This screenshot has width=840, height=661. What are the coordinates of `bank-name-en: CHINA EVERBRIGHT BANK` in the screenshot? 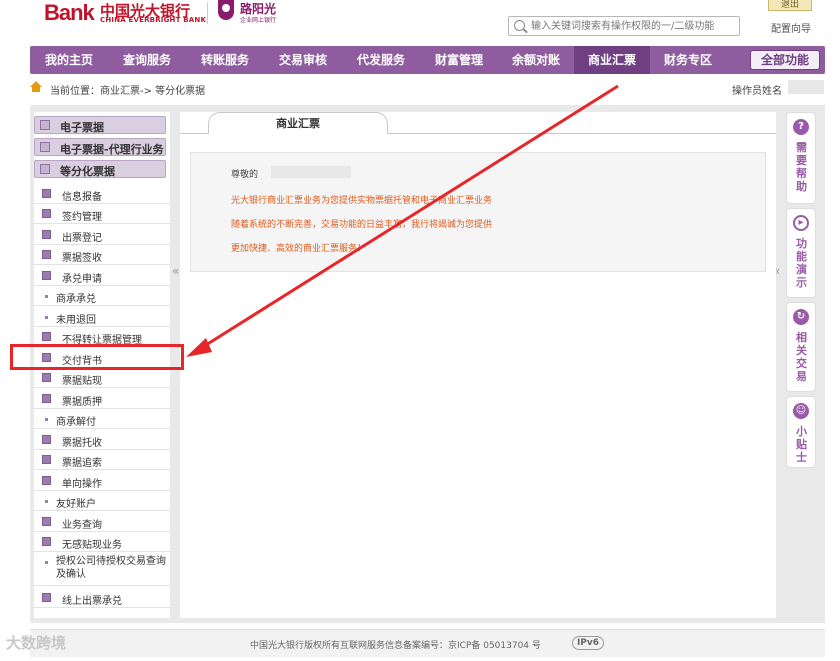 It's located at (153, 20).